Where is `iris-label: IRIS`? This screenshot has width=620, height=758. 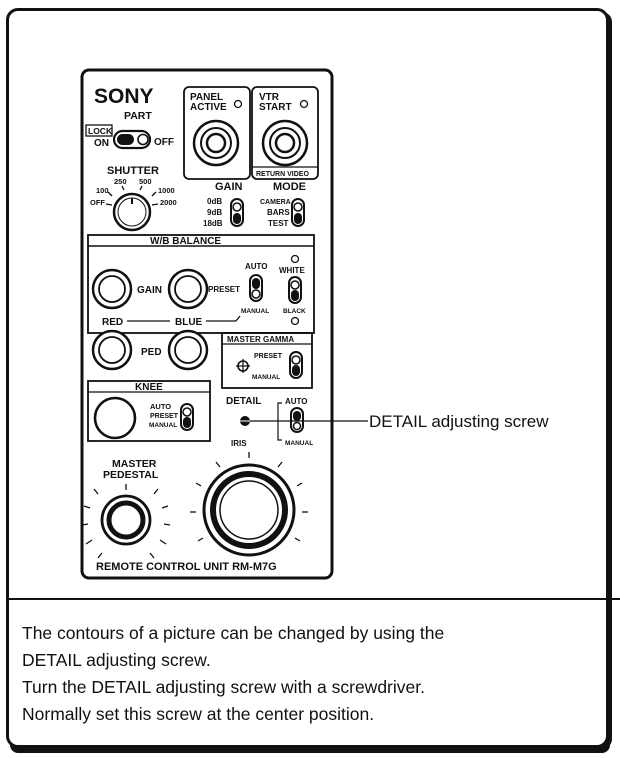 iris-label: IRIS is located at coordinates (239, 443).